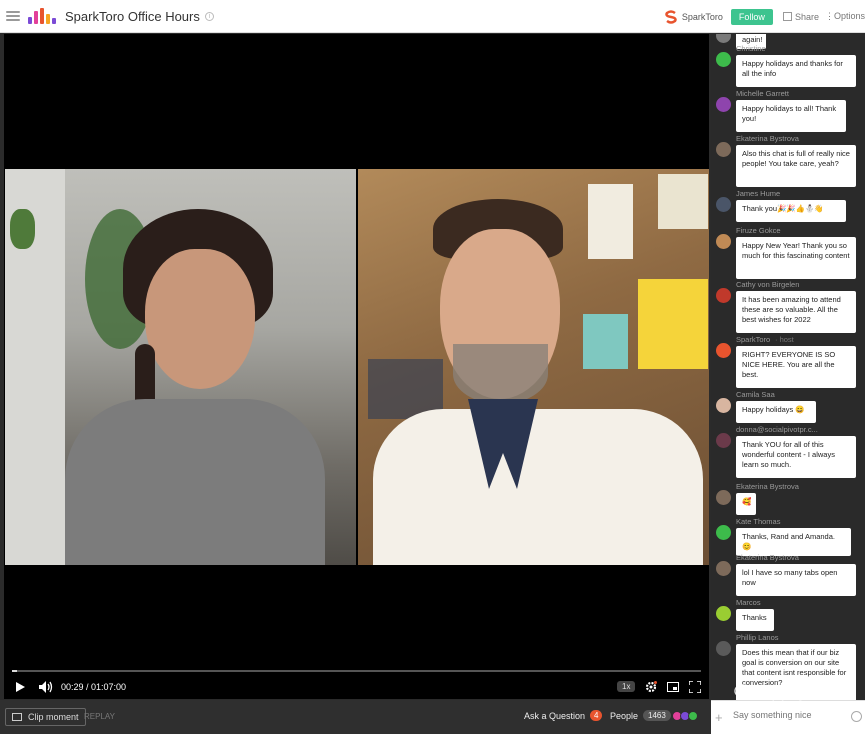  I want to click on app-logo, so click(42, 16).